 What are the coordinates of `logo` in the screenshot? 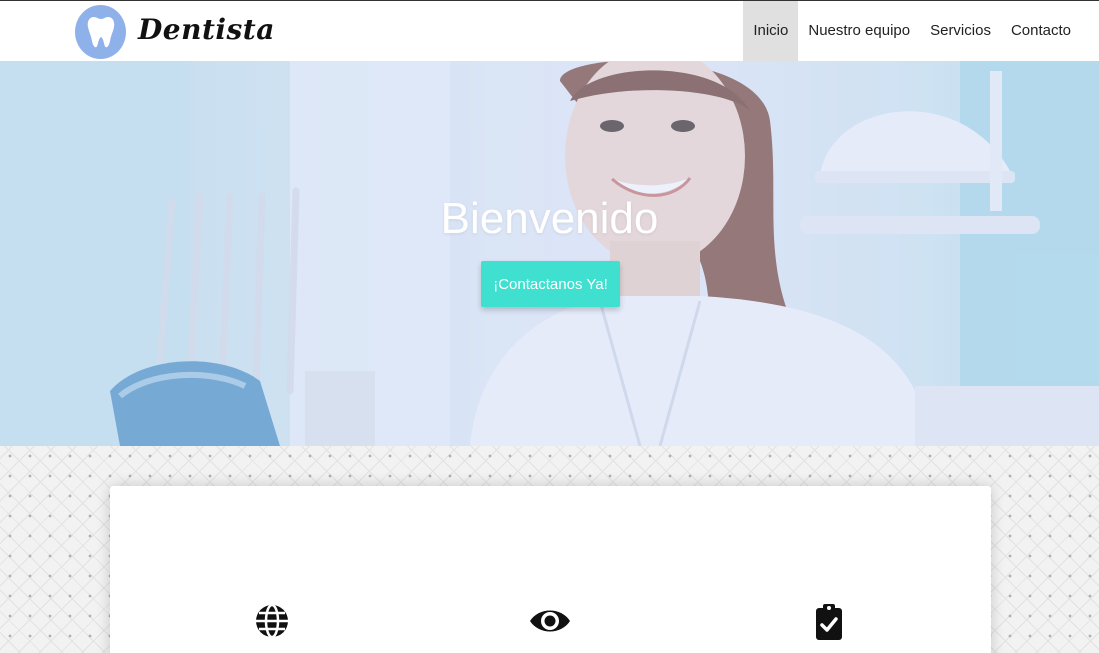 It's located at (100, 32).